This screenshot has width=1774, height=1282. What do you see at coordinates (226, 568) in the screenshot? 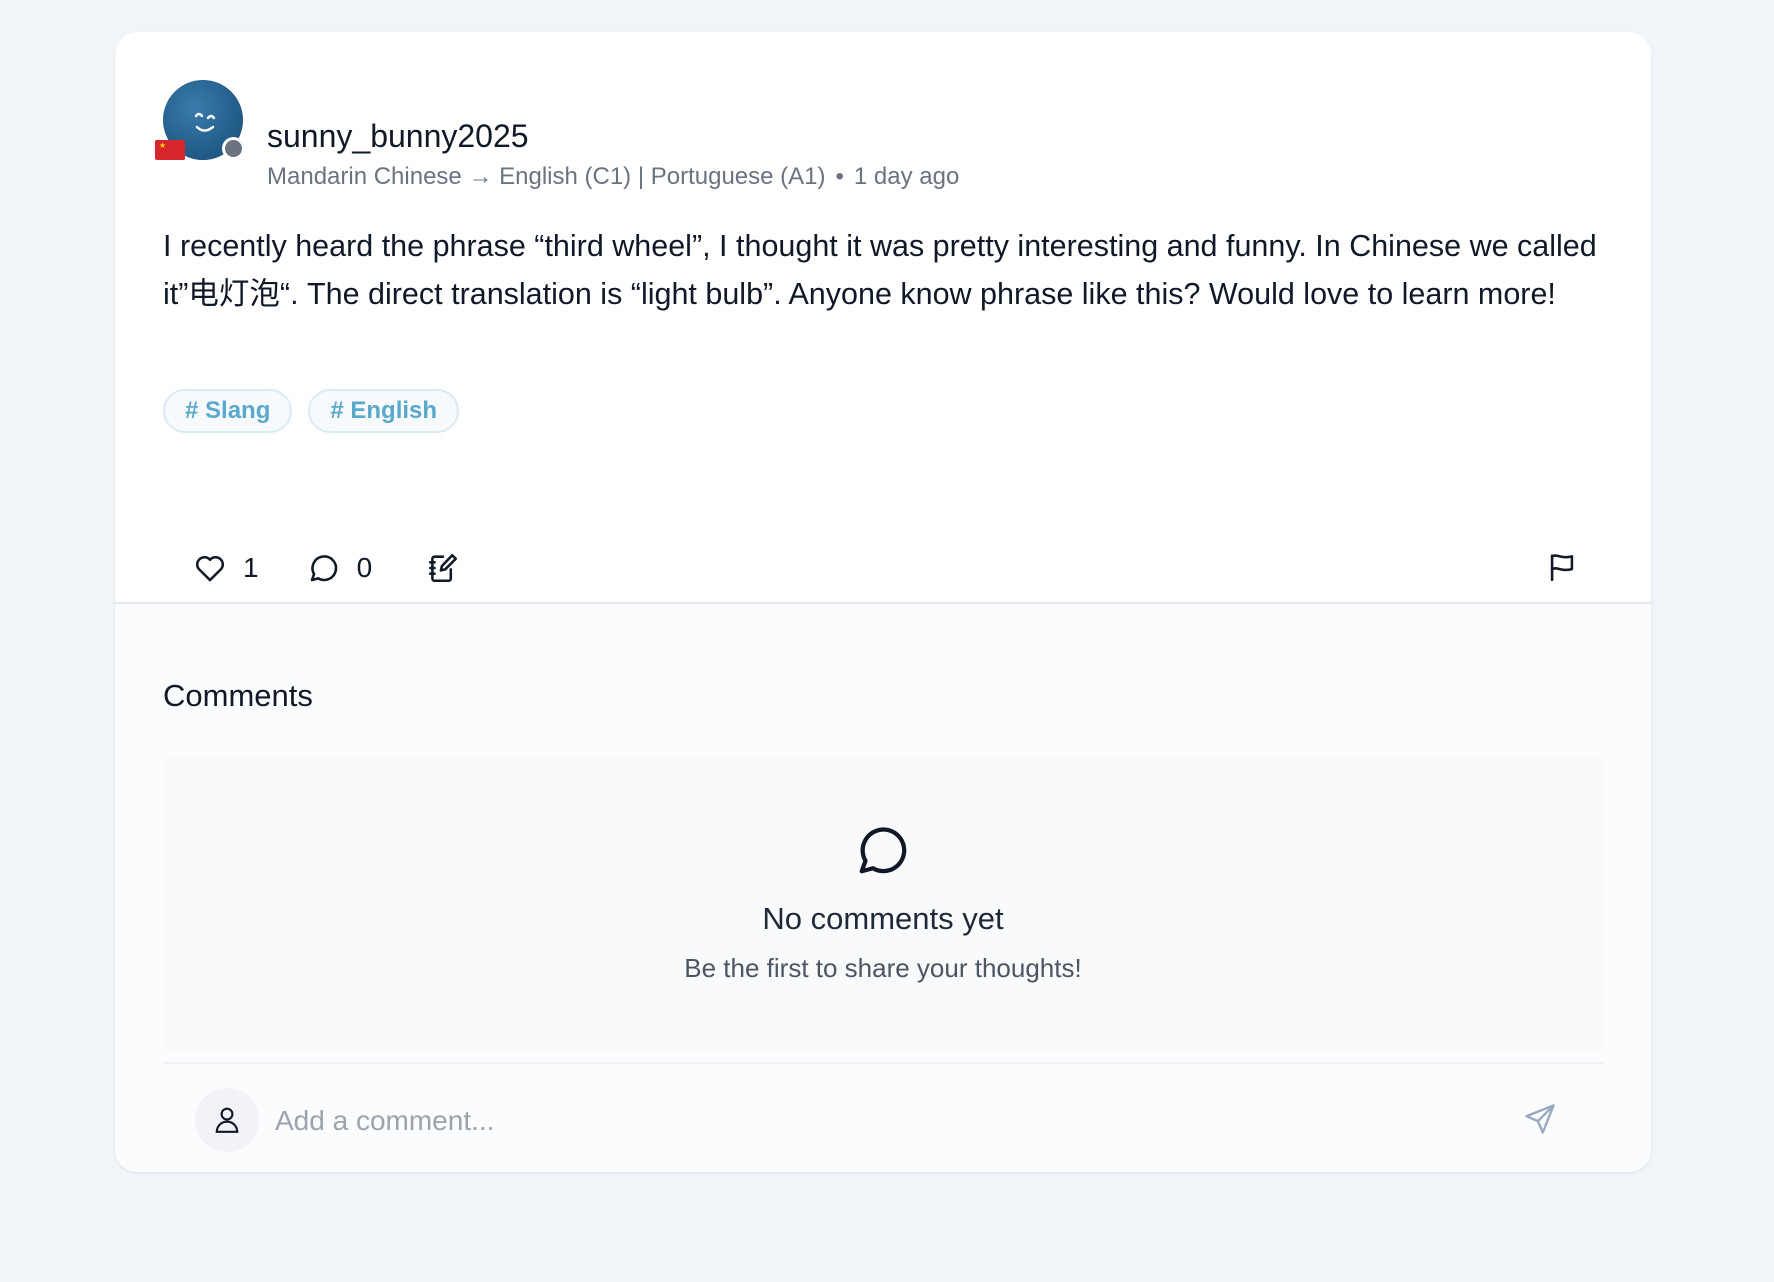
I see `like-button: 1` at bounding box center [226, 568].